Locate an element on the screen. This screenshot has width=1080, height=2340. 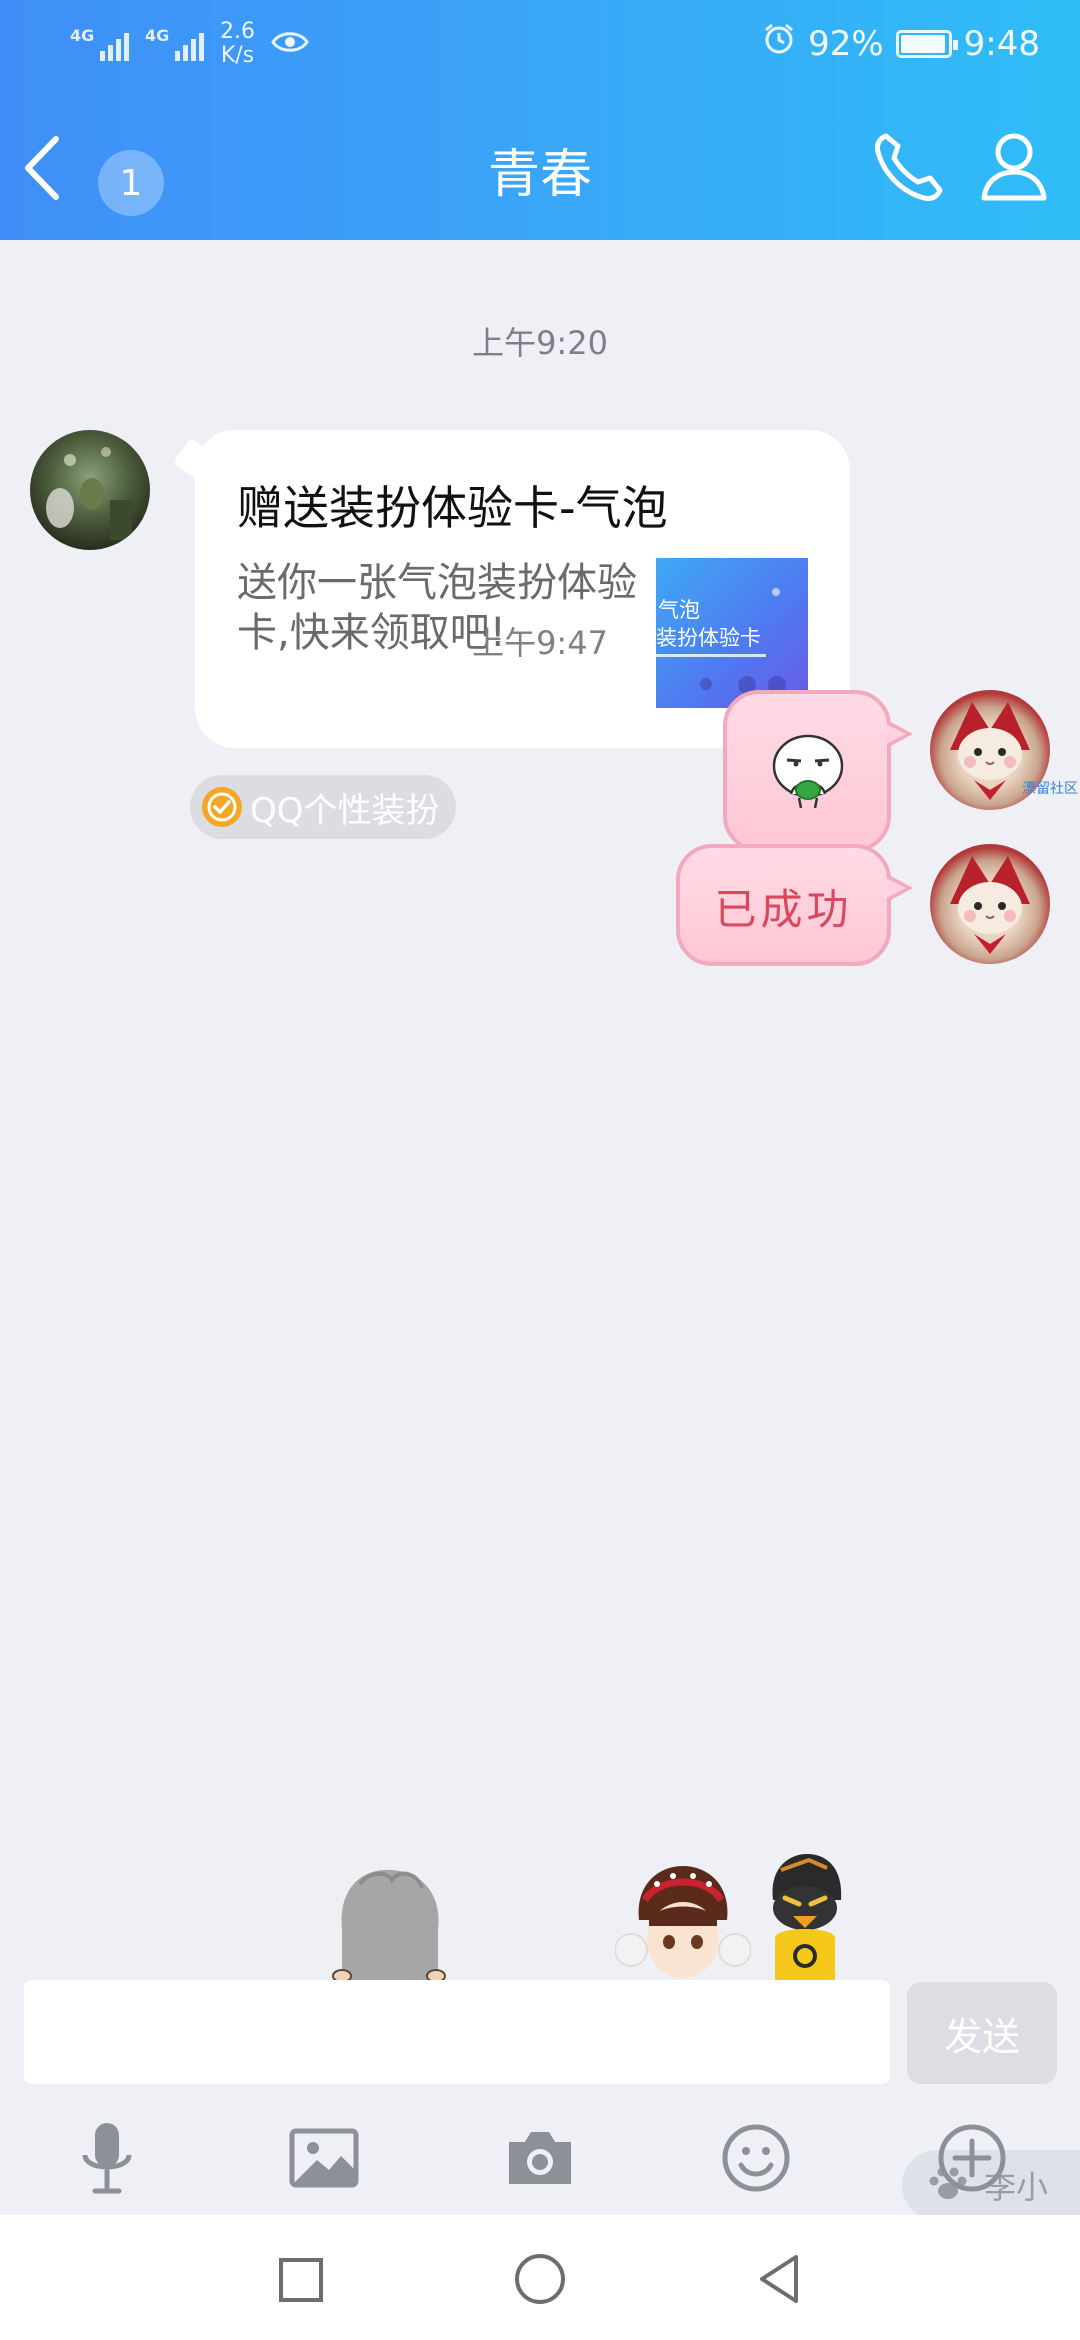
home-icon is located at coordinates (540, 2282).